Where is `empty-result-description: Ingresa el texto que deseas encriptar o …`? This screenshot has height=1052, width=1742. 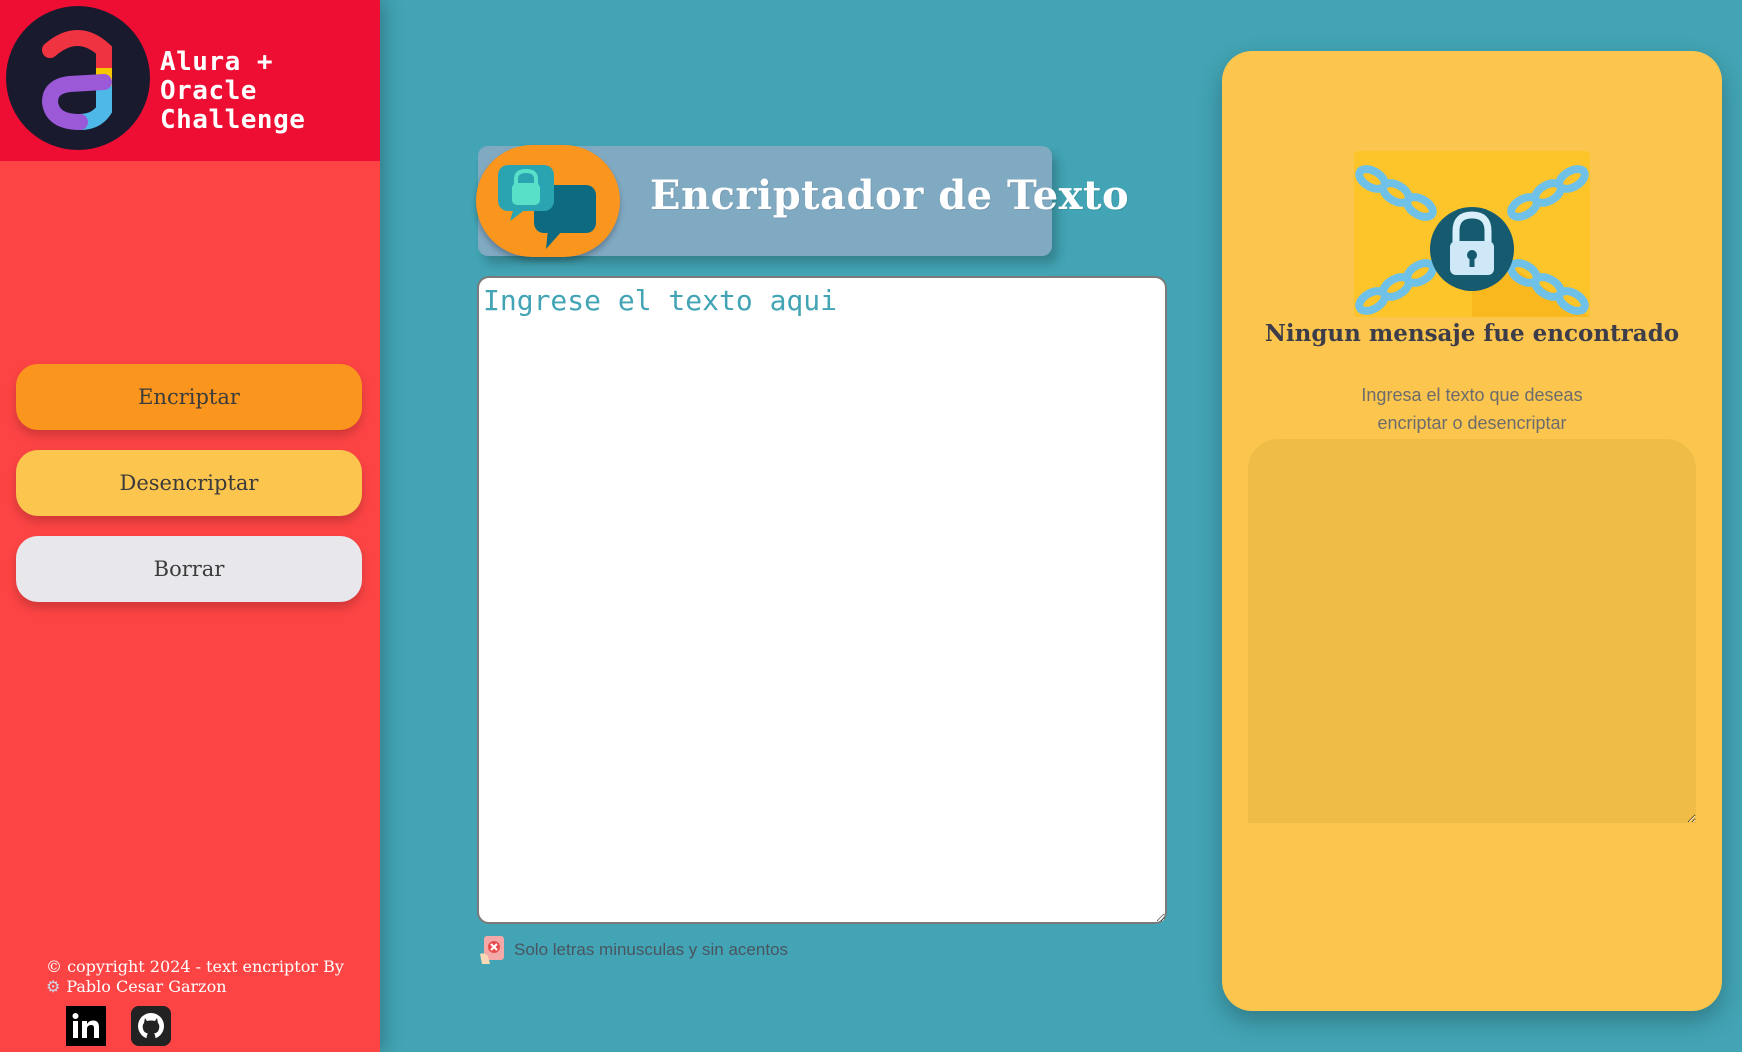 empty-result-description: Ingresa el texto que deseas encriptar o … is located at coordinates (1472, 409).